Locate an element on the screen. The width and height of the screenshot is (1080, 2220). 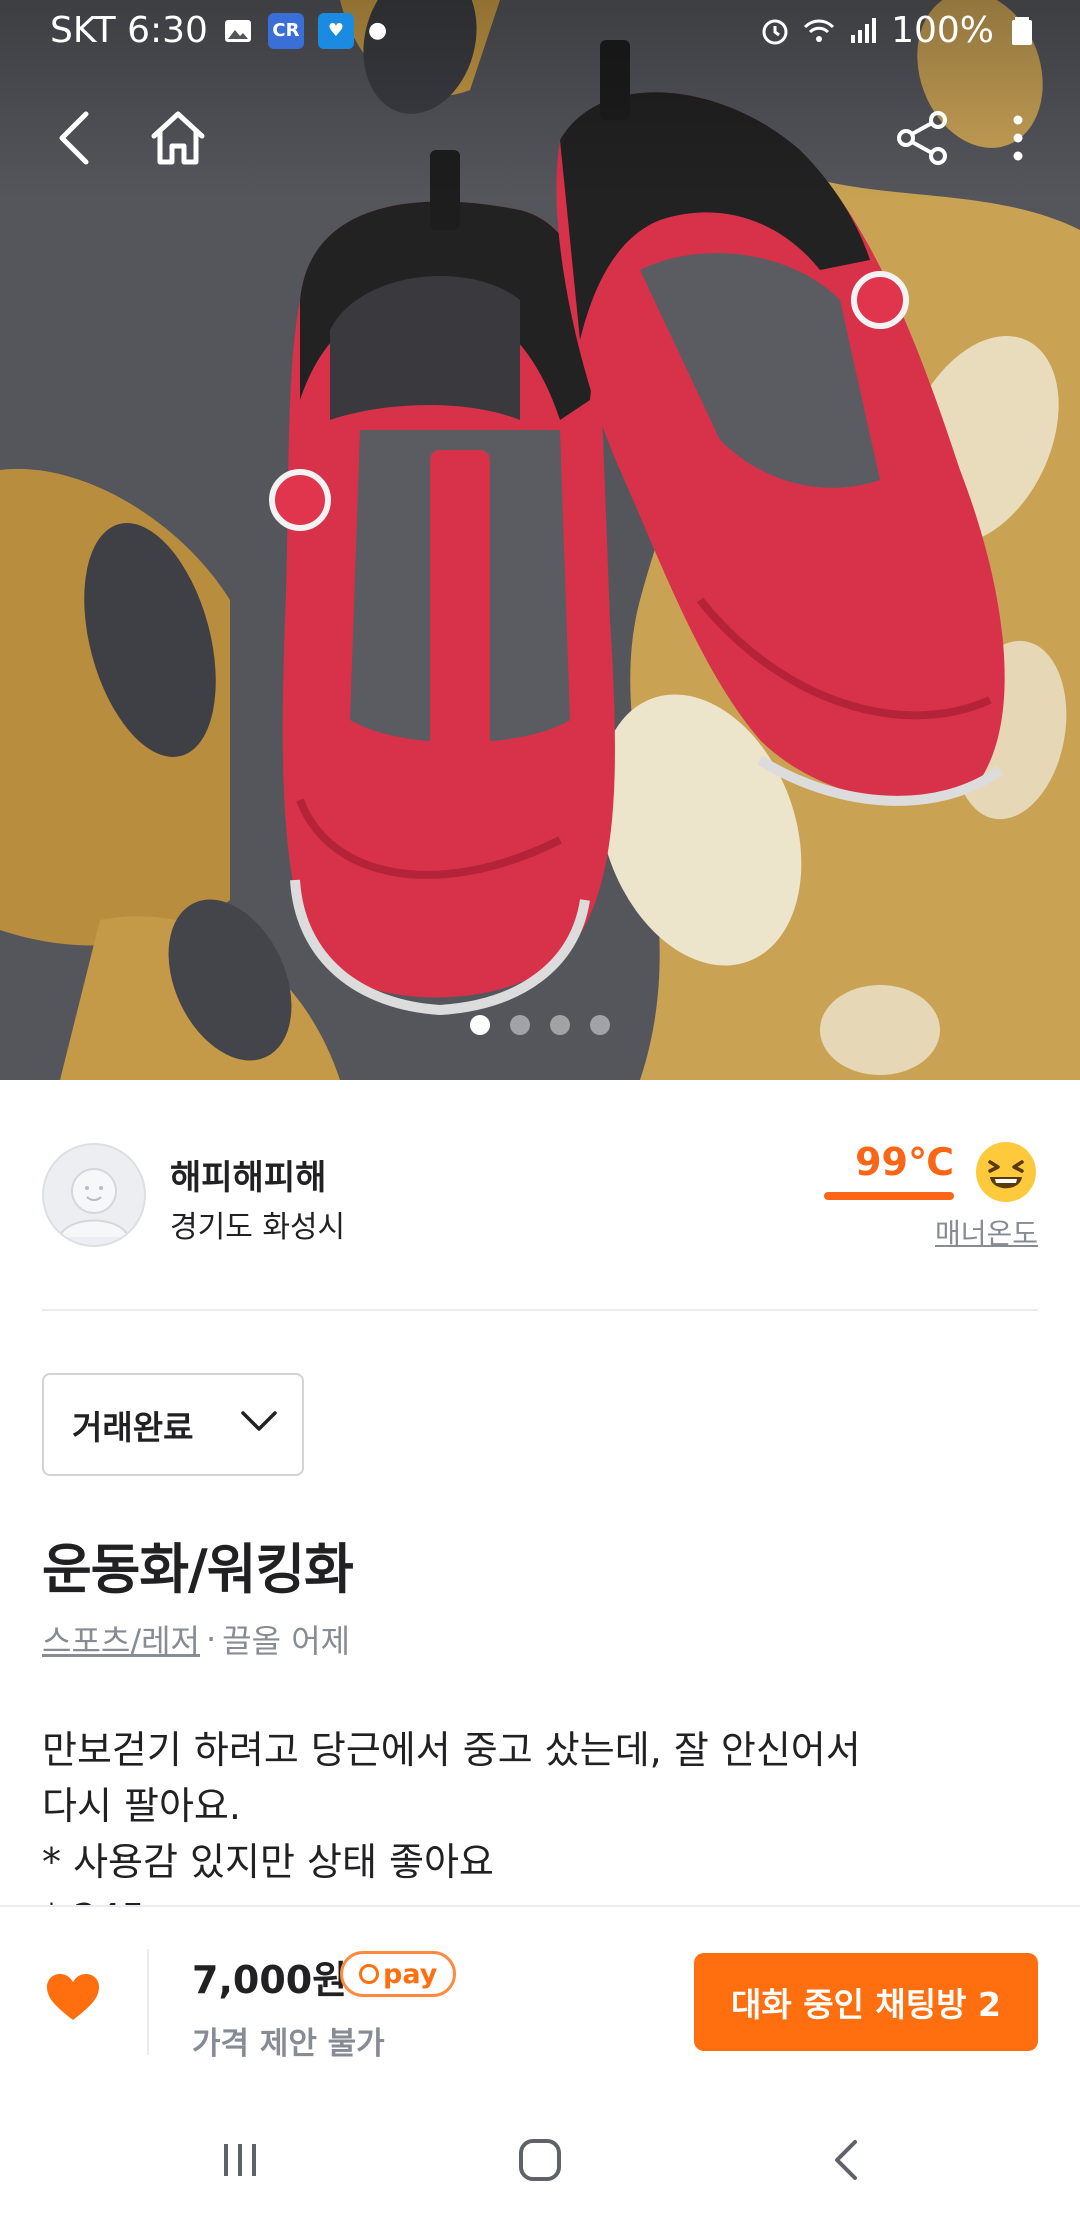
deal-status-dropdown: 거래완료 is located at coordinates (173, 1424).